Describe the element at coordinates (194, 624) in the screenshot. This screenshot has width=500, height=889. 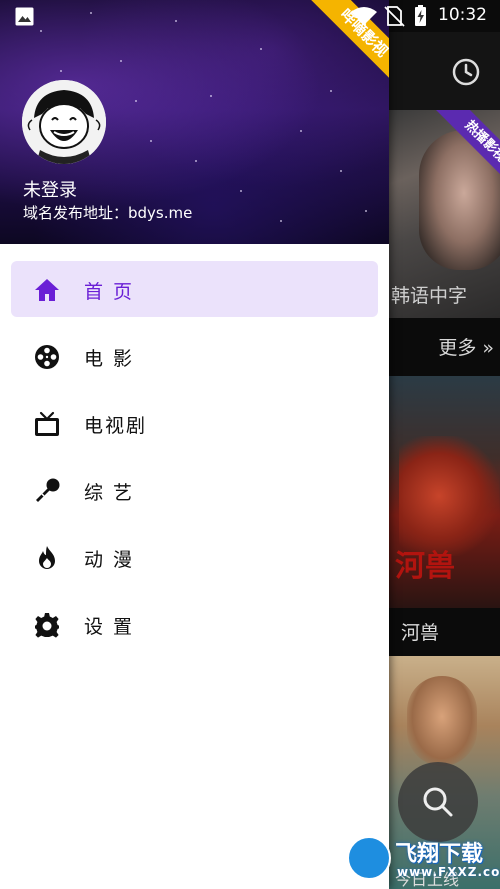
I see `menu-item-settings: 设 置` at that location.